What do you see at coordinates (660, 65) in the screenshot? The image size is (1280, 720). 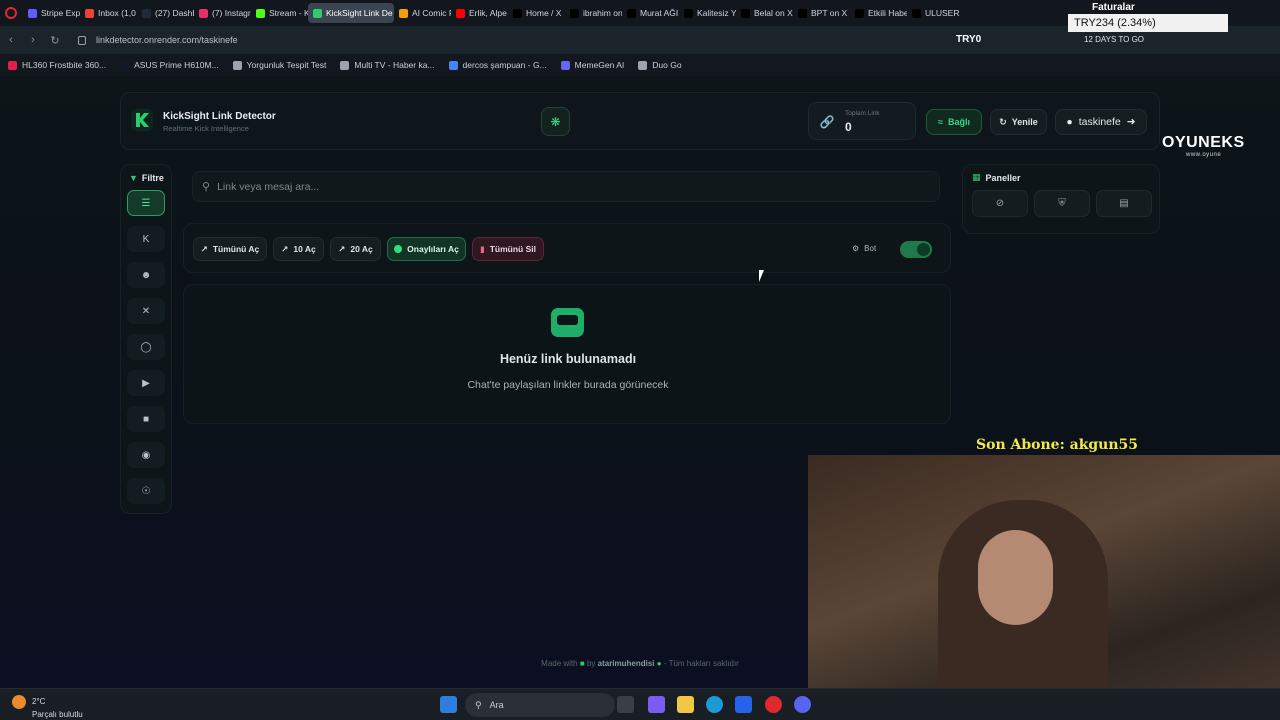 I see `bookmark-item: Duo Go` at bounding box center [660, 65].